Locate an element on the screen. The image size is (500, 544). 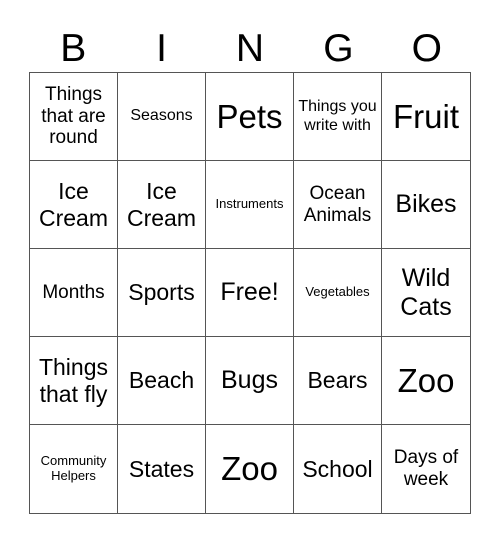
bingo-cell: Pets is located at coordinates (250, 117).